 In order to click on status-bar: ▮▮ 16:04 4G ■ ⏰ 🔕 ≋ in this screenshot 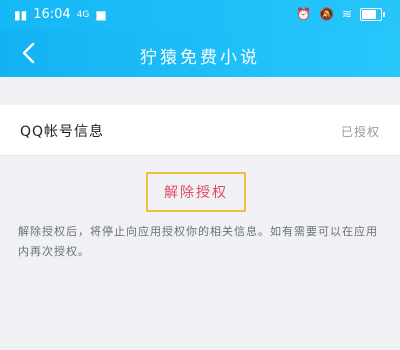, I will do `click(200, 15)`.